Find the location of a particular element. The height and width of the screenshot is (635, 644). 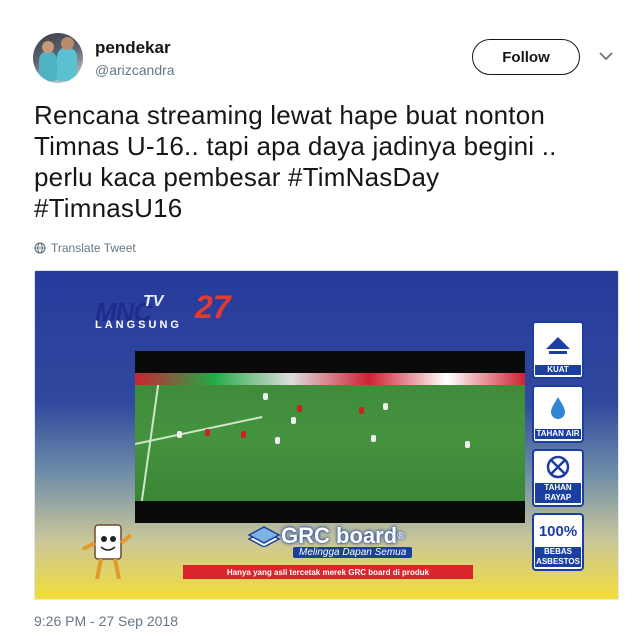

badge-caption: KUAT is located at coordinates (558, 370).